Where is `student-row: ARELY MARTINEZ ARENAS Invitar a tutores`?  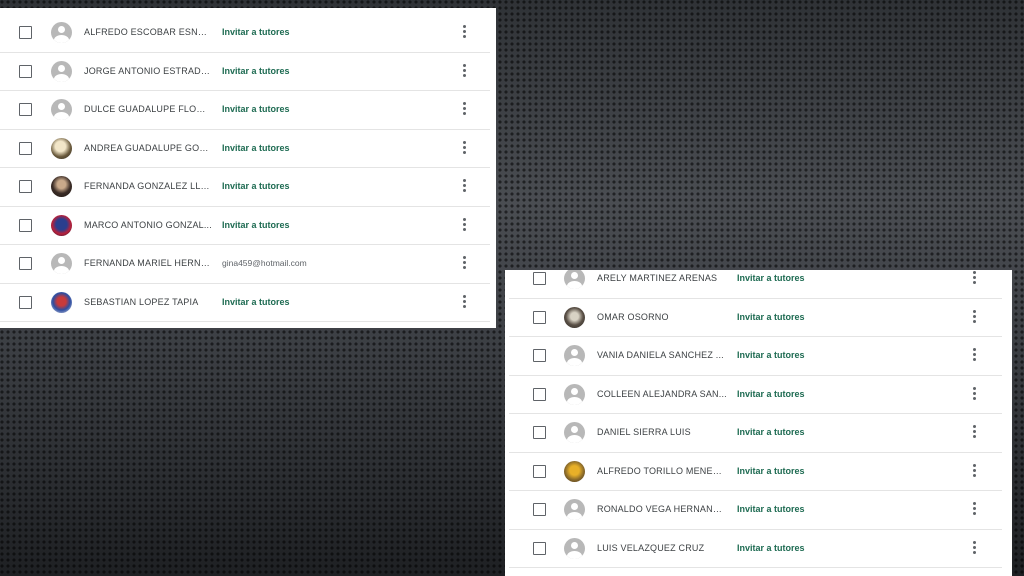
student-row: ARELY MARTINEZ ARENAS Invitar a tutores is located at coordinates (755, 284).